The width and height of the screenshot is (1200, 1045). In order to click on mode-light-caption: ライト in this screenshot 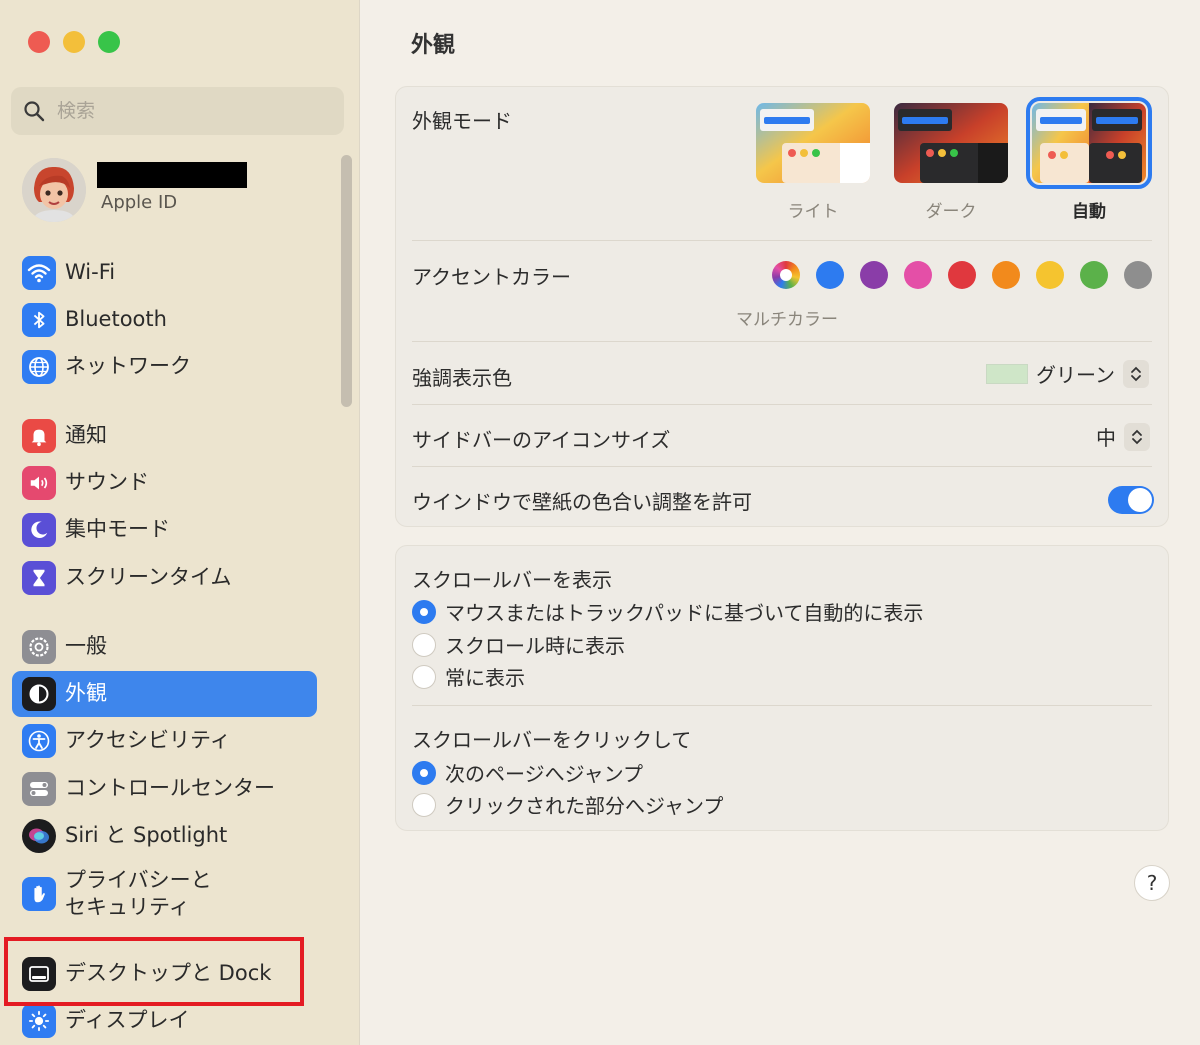, I will do `click(813, 212)`.